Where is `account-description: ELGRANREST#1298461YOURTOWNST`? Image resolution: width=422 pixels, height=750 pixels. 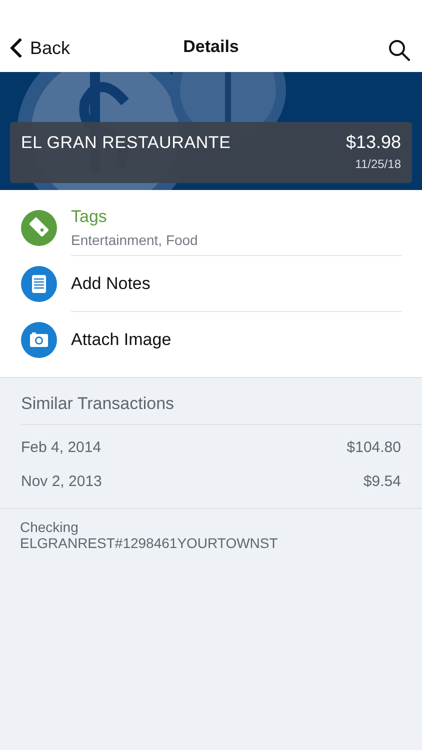
account-description: ELGRANREST#1298461YOURTOWNST is located at coordinates (149, 543).